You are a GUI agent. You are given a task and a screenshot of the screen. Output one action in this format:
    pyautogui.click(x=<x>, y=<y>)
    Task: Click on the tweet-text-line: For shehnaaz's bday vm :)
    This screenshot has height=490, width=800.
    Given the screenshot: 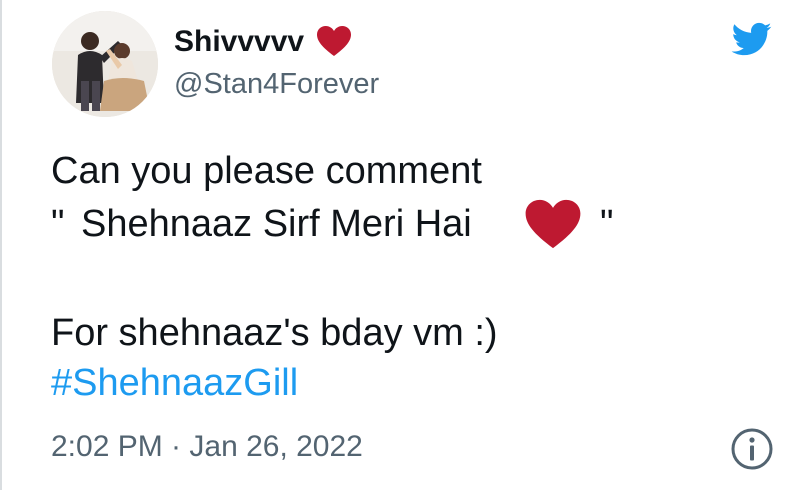 What is the action you would take?
    pyautogui.click(x=274, y=333)
    